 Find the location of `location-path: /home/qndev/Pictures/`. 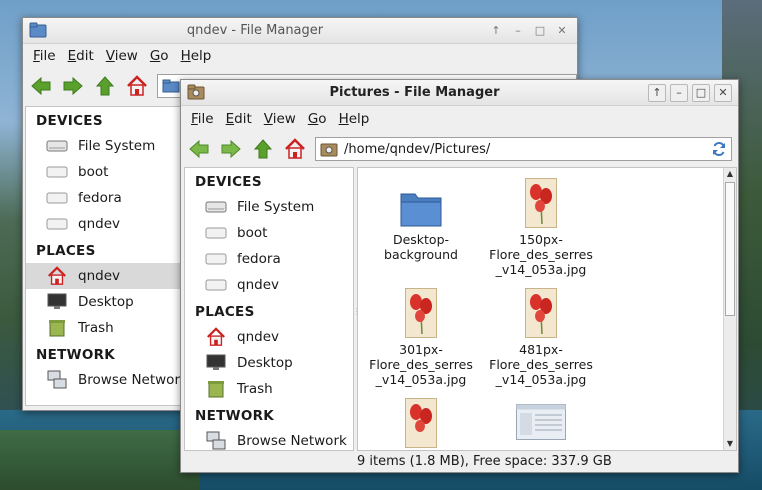

location-path: /home/qndev/Pictures/ is located at coordinates (523, 149).